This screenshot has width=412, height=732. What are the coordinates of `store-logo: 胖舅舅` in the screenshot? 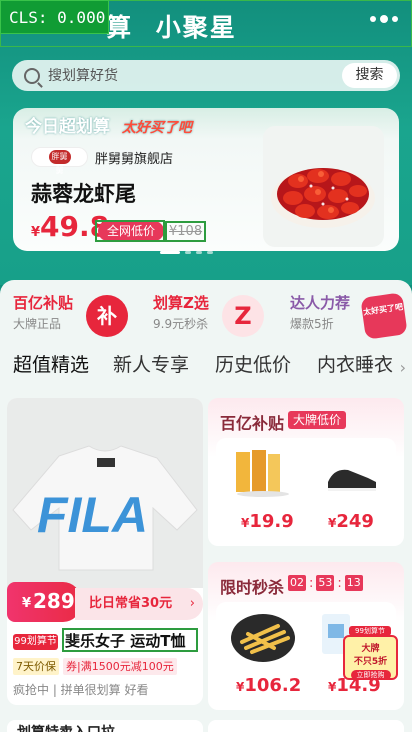 It's located at (59, 161).